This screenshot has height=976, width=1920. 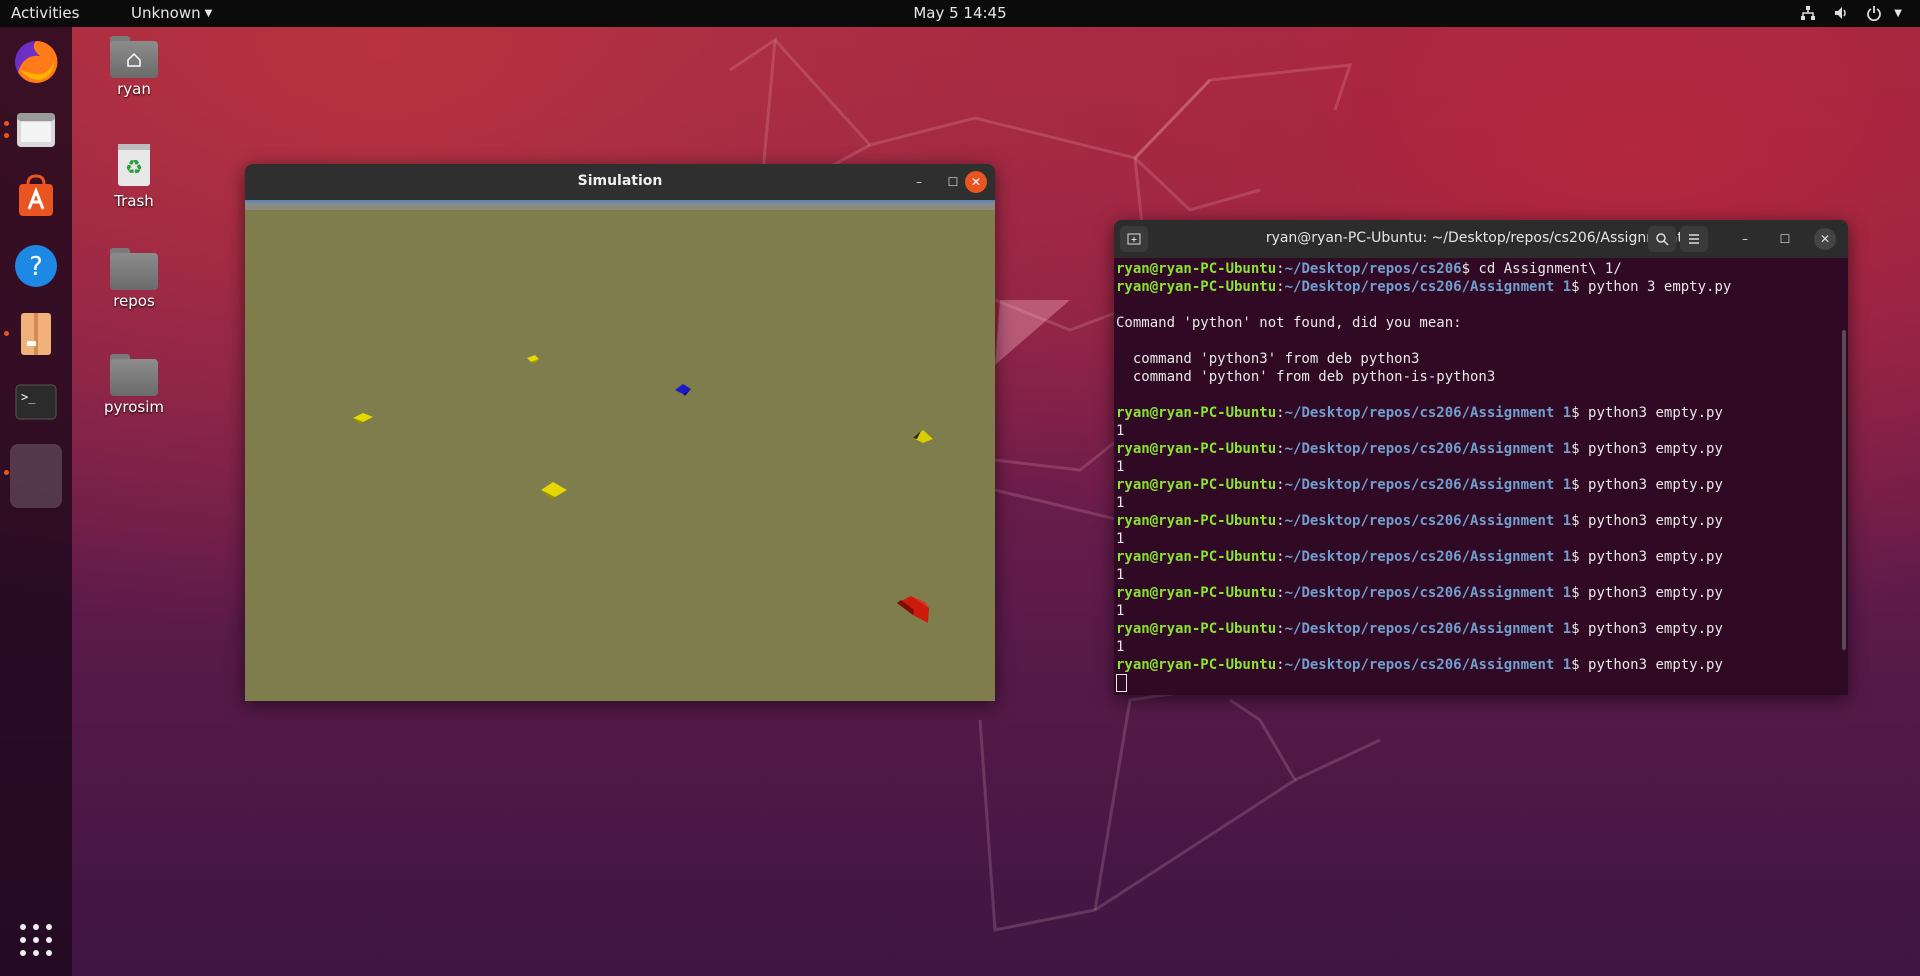 What do you see at coordinates (134, 57) in the screenshot?
I see `home-folder-icon` at bounding box center [134, 57].